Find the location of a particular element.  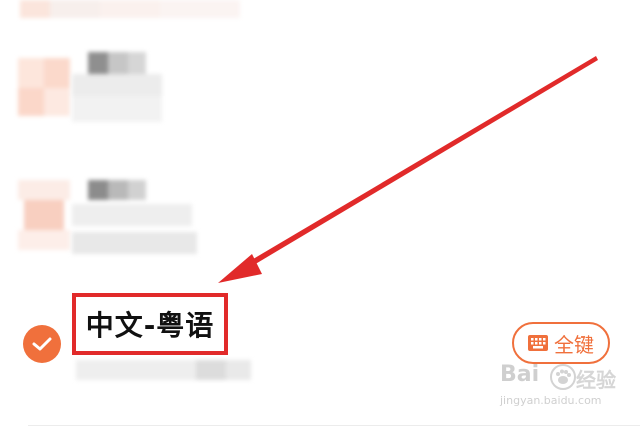

keyboard-layout-label: 全键 is located at coordinates (574, 344).